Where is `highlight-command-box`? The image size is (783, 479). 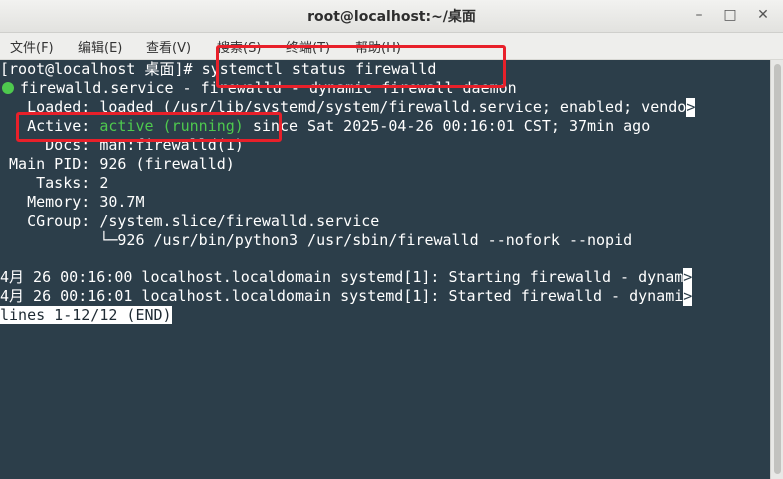 highlight-command-box is located at coordinates (361, 66).